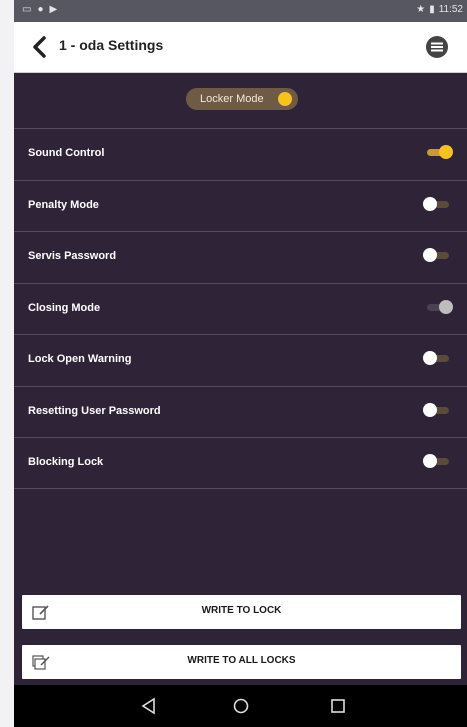 This screenshot has width=467, height=727. I want to click on page-title: 1 - oda Settings, so click(111, 45).